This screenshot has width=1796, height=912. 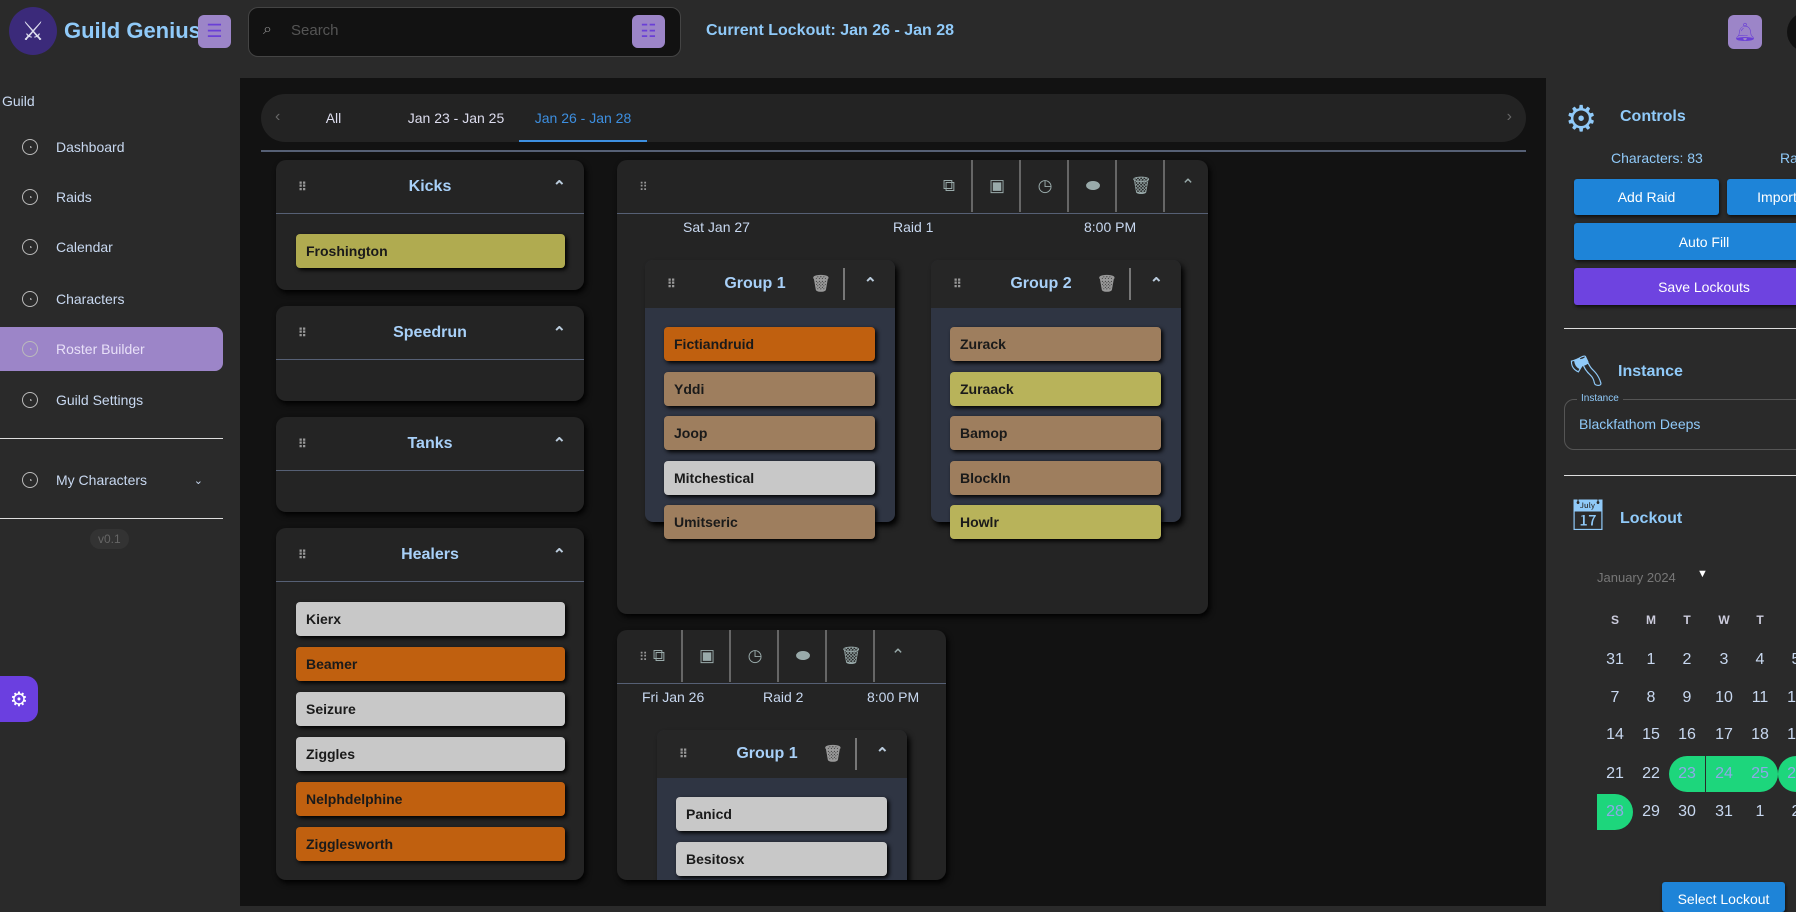 I want to click on calendar-day: 19, so click(x=1787, y=735).